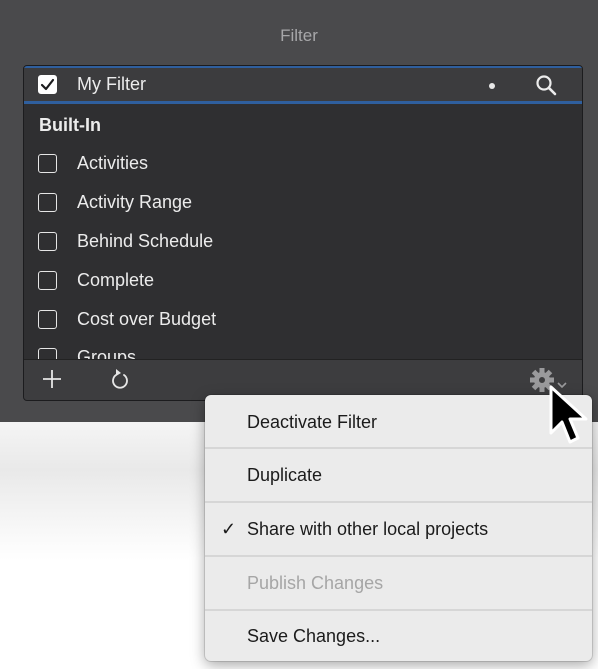 The image size is (598, 669). I want to click on refresh-icon, so click(120, 379).